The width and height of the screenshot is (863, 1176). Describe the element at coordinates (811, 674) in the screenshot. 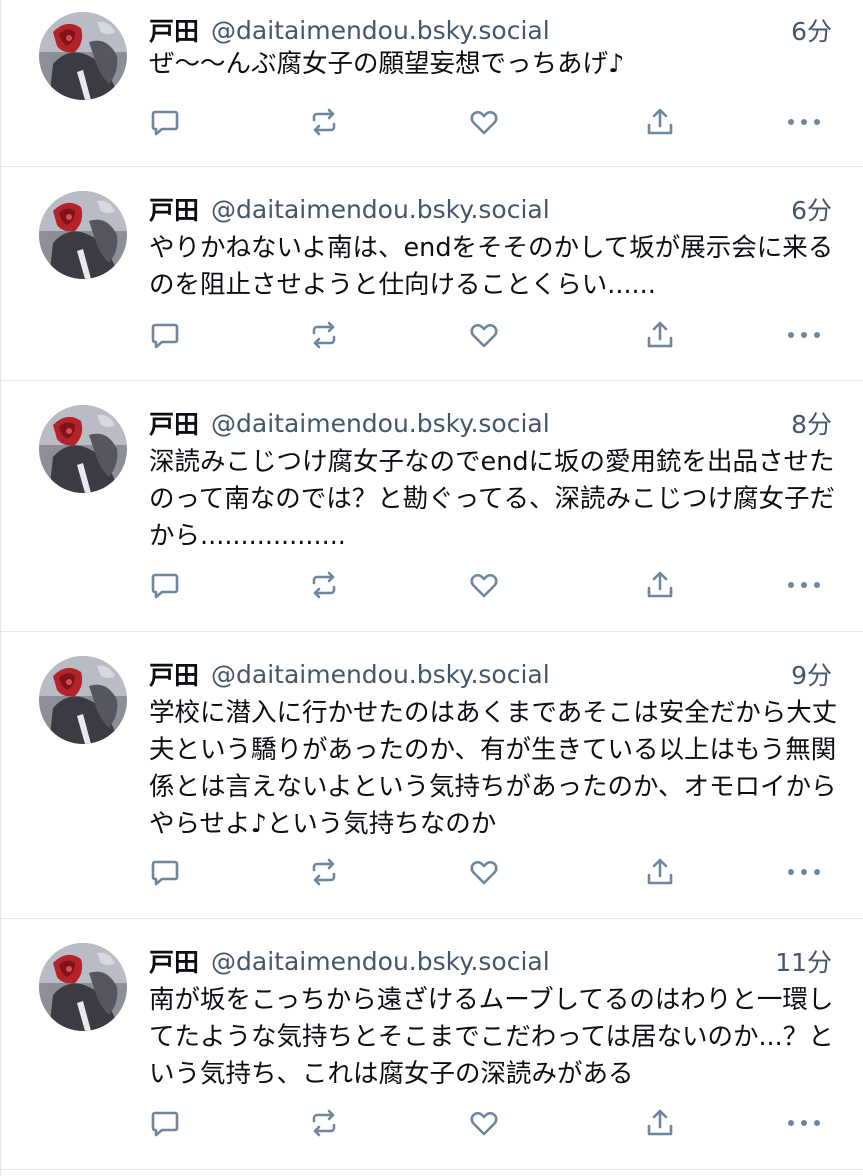

I see `timestamp: 9分` at that location.